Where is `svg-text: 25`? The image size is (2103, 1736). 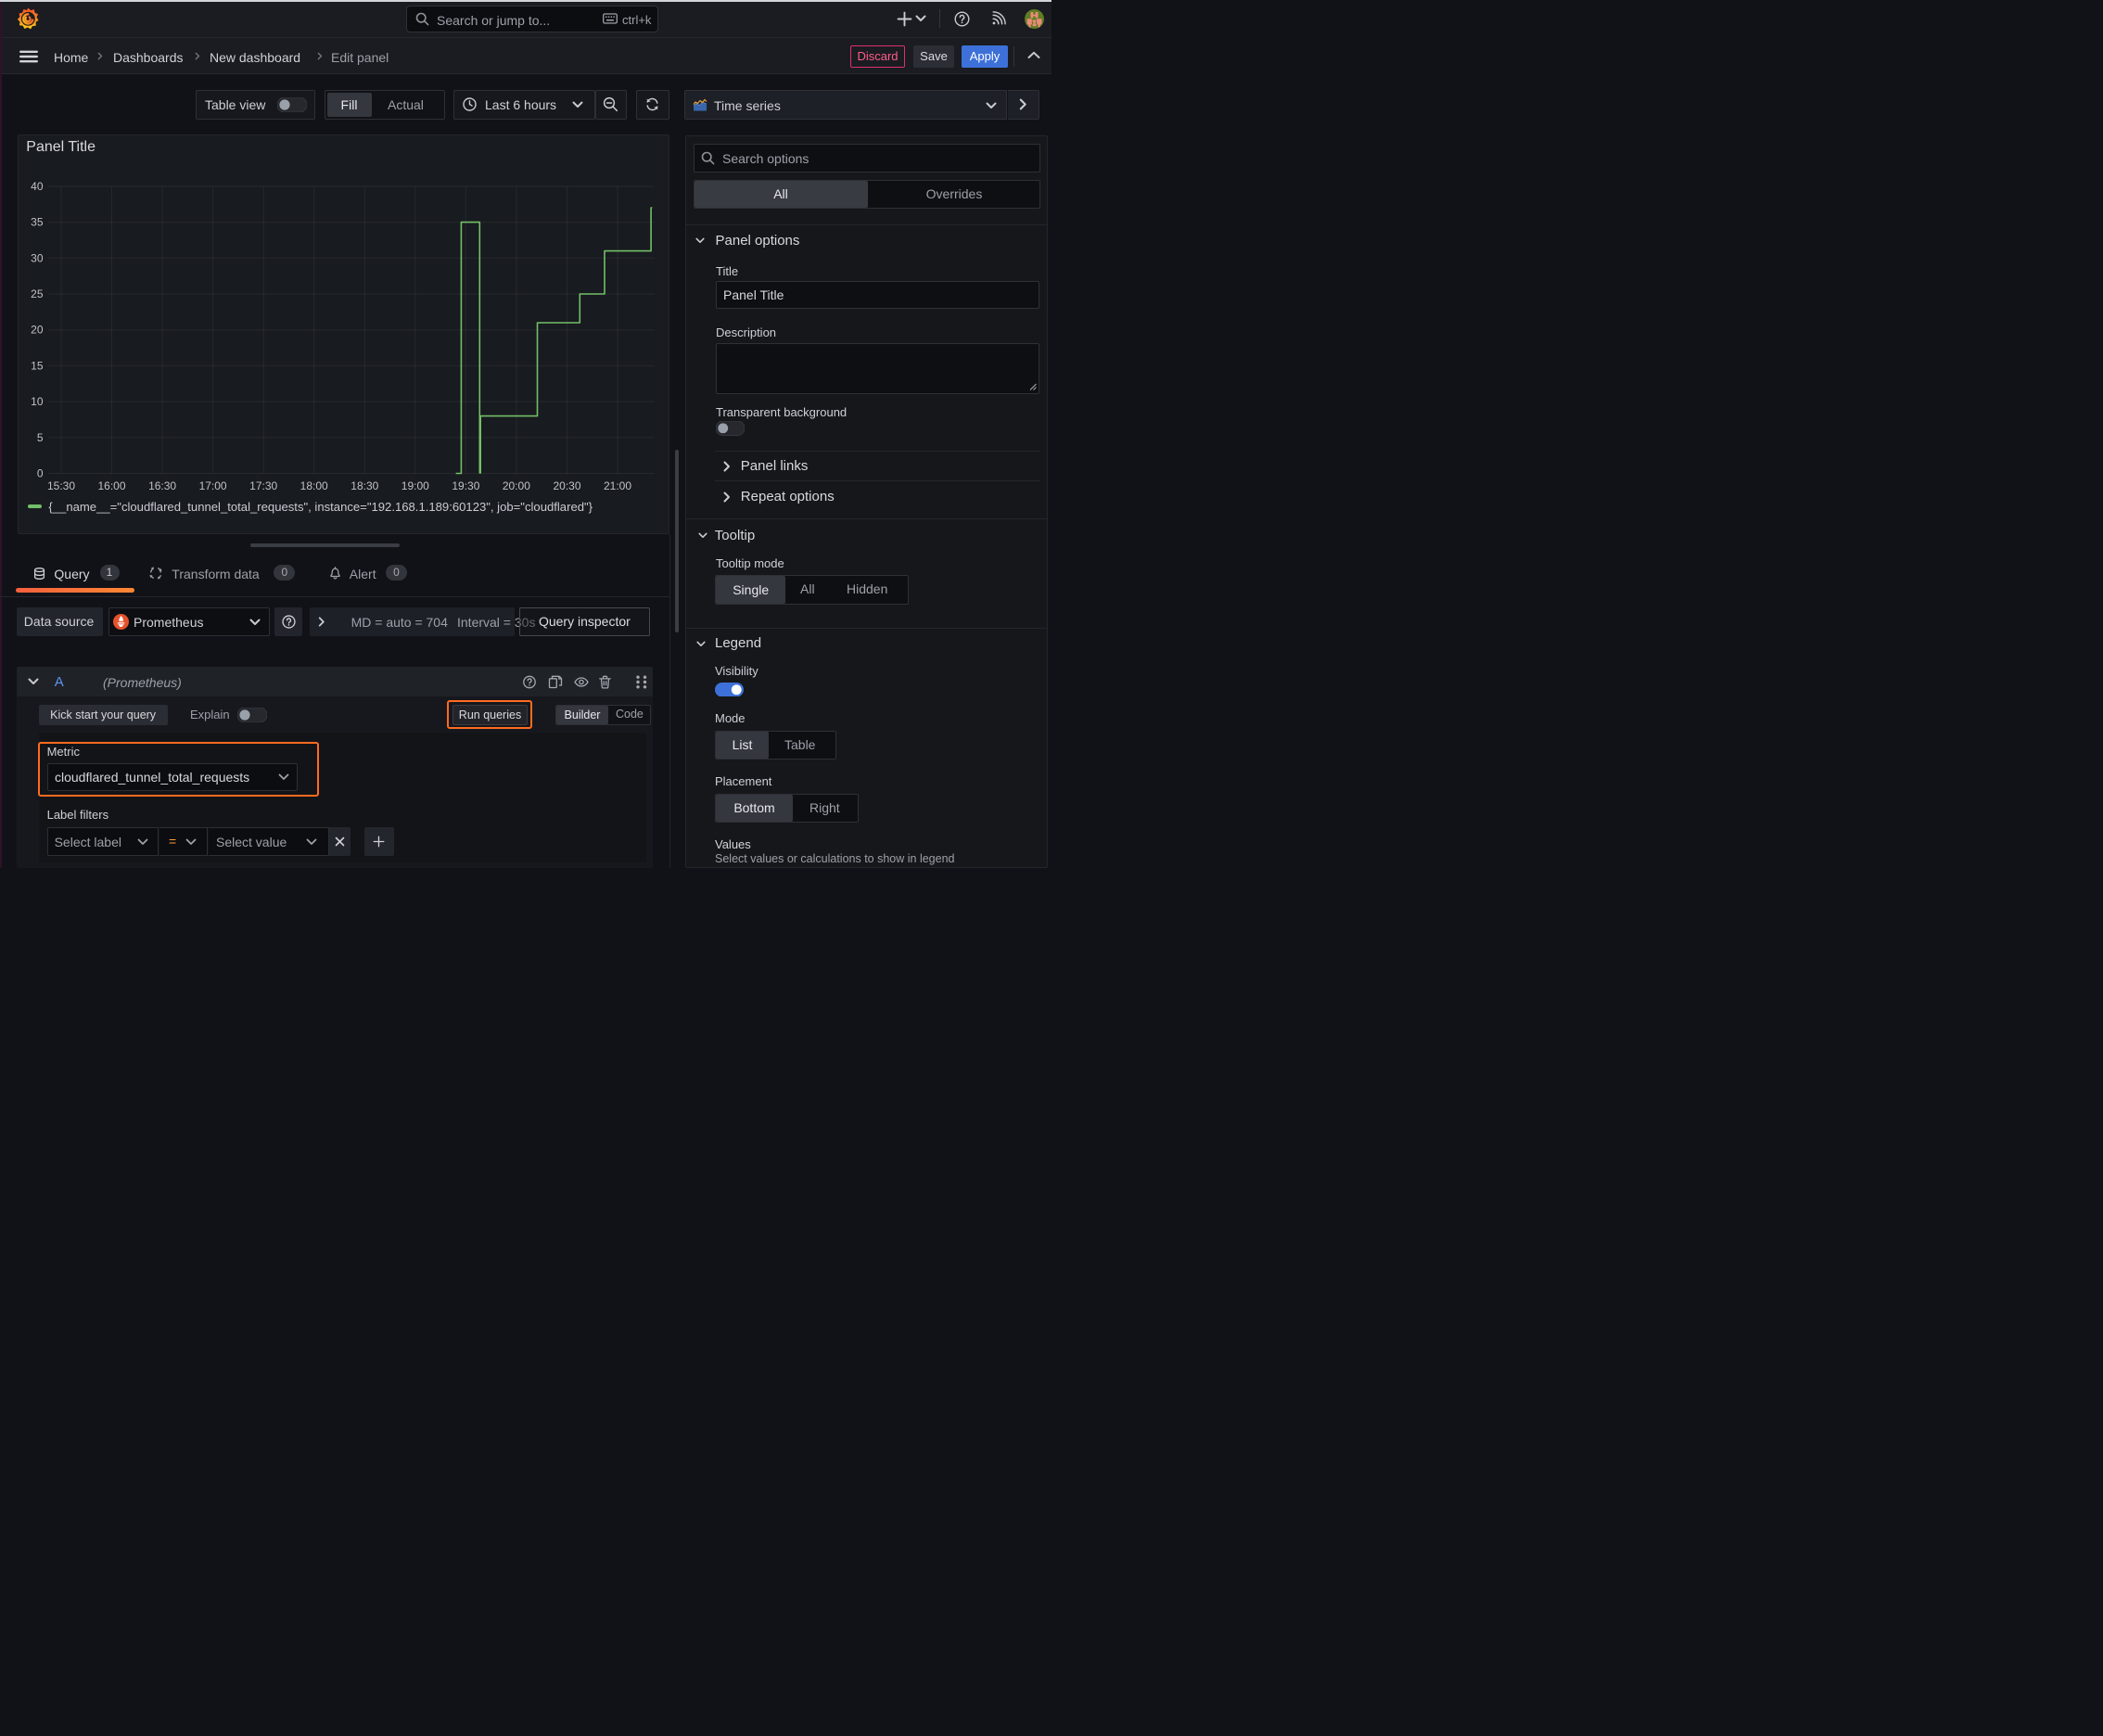
svg-text: 25 is located at coordinates (37, 293).